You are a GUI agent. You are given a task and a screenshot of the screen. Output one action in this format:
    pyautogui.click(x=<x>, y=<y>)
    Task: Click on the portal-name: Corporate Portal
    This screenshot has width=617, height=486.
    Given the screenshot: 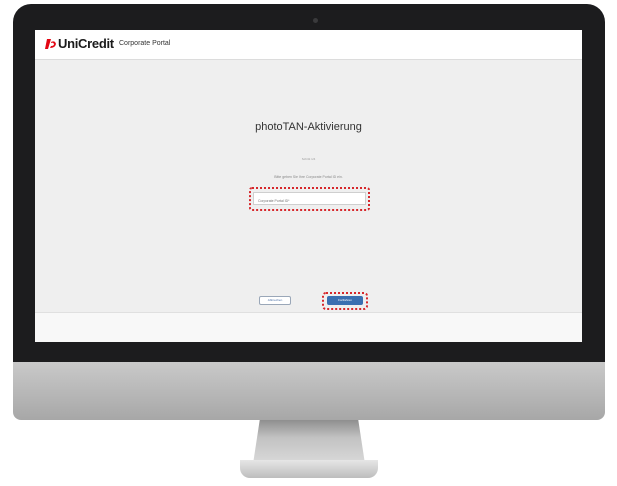 What is the action you would take?
    pyautogui.click(x=145, y=43)
    